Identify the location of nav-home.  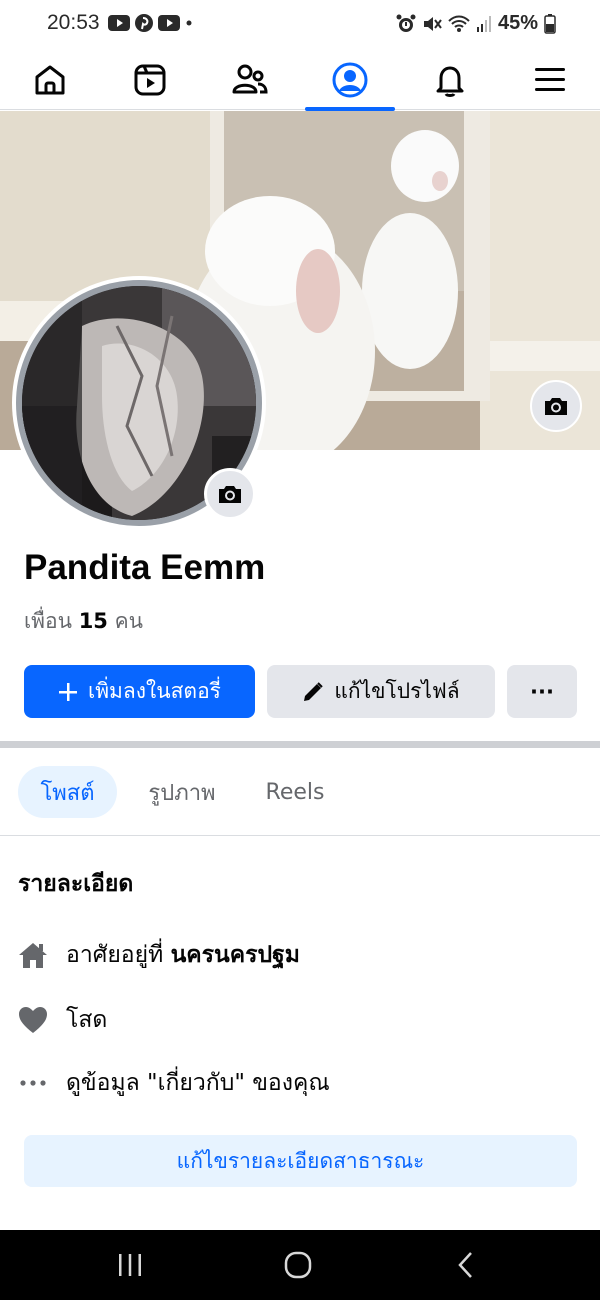
(50, 80).